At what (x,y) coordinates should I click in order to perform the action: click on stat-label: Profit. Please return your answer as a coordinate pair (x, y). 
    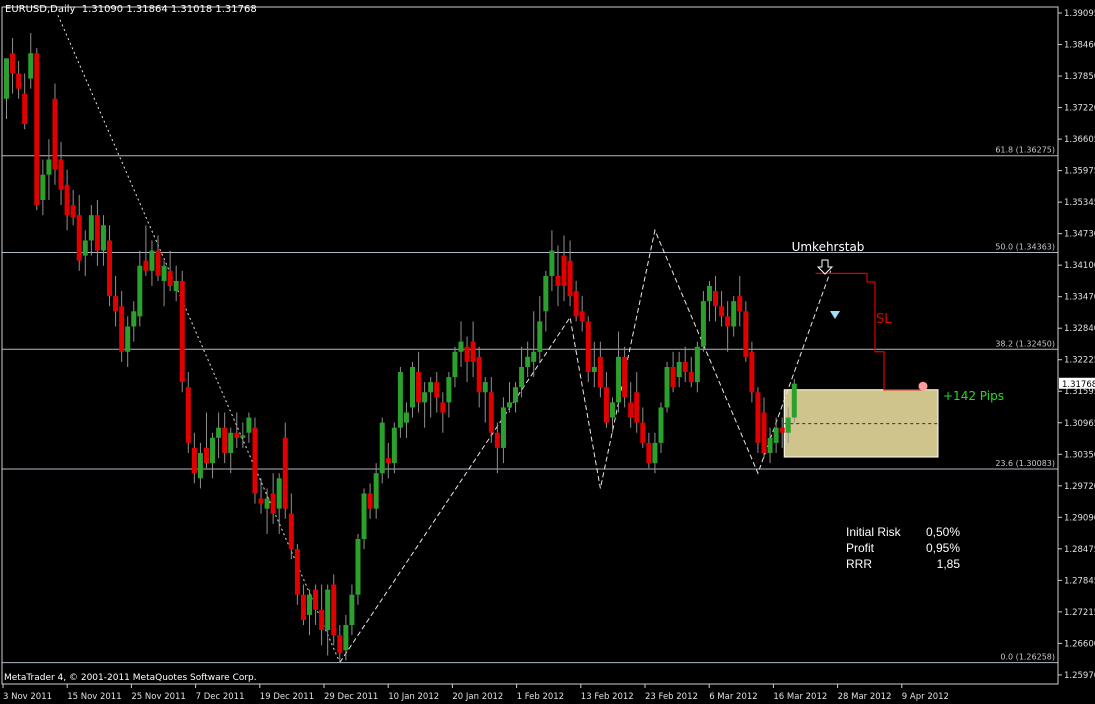
    Looking at the image, I should click on (860, 548).